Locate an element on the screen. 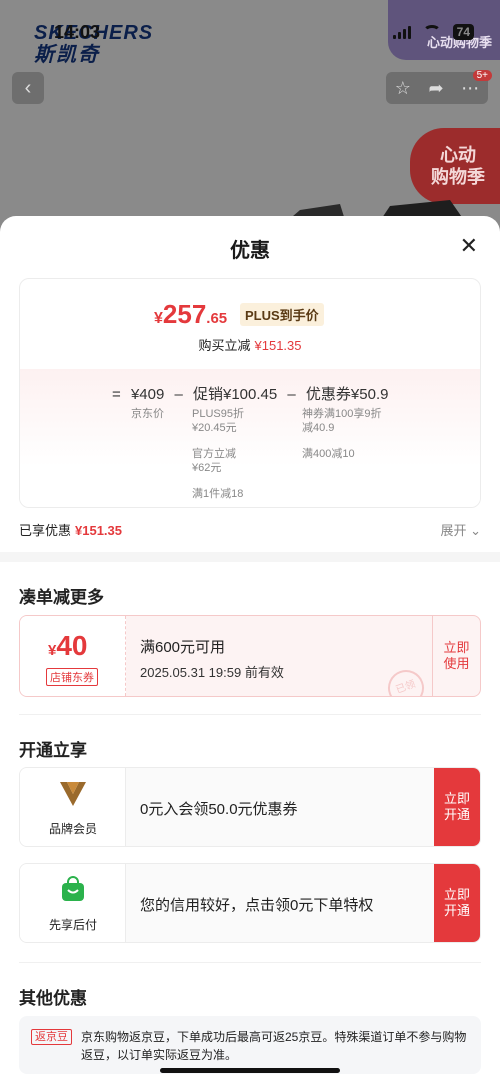 This screenshot has height=1084, width=500. wifi-icon is located at coordinates (431, 32).